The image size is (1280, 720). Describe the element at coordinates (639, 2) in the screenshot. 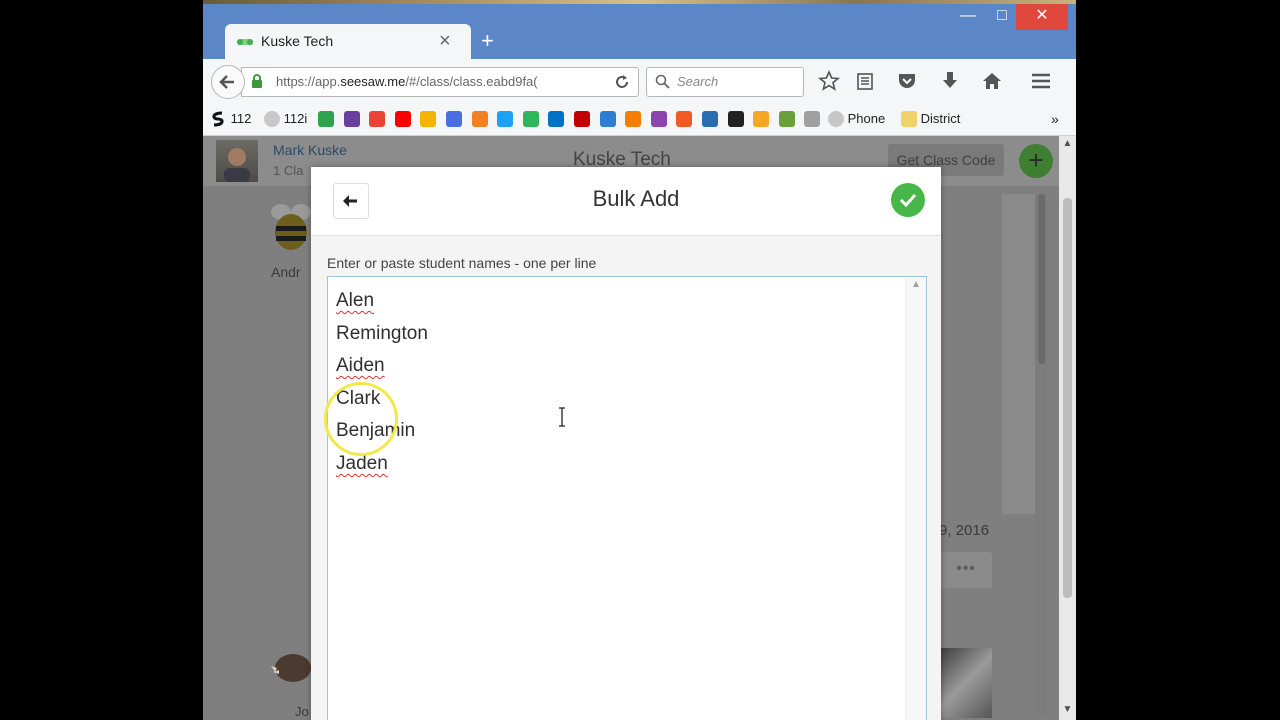

I see `desktop-background-strip` at that location.